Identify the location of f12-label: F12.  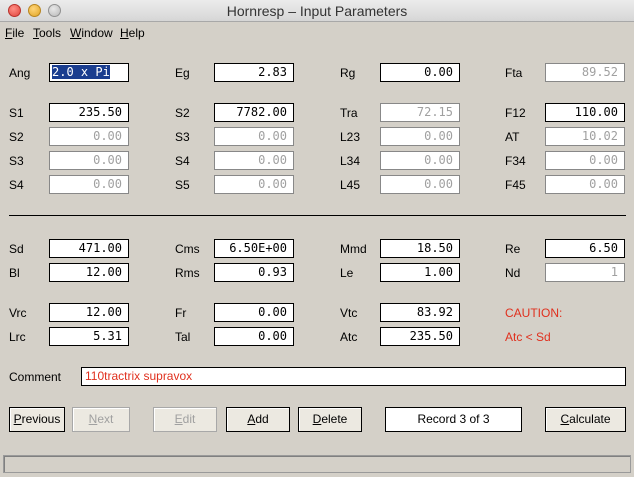
(515, 113).